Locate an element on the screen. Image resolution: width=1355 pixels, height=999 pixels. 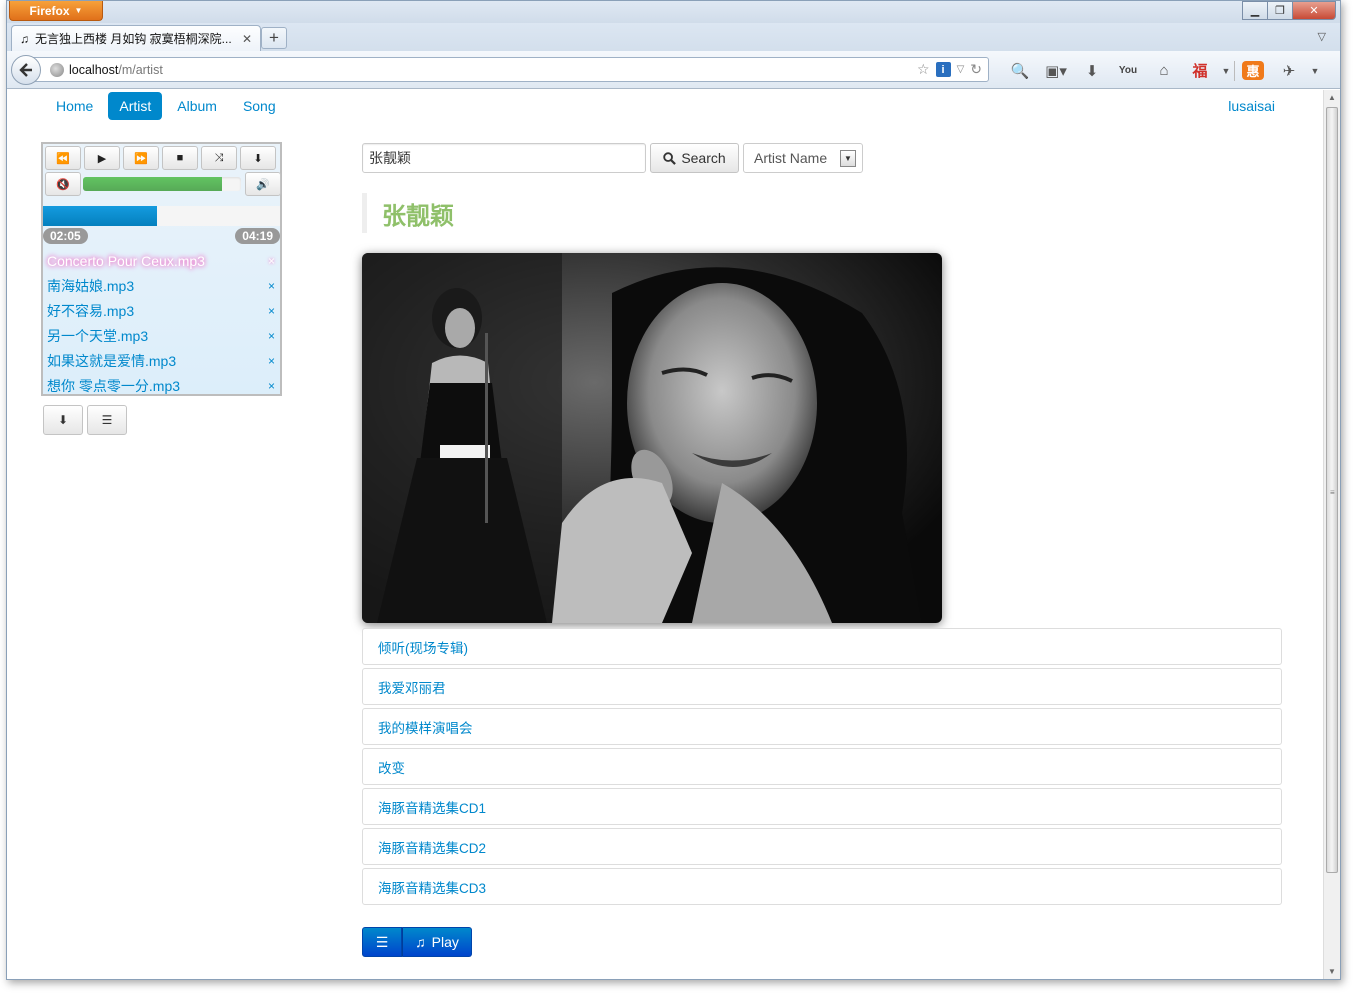
search-type-select: Artist Name ▼ is located at coordinates (803, 158).